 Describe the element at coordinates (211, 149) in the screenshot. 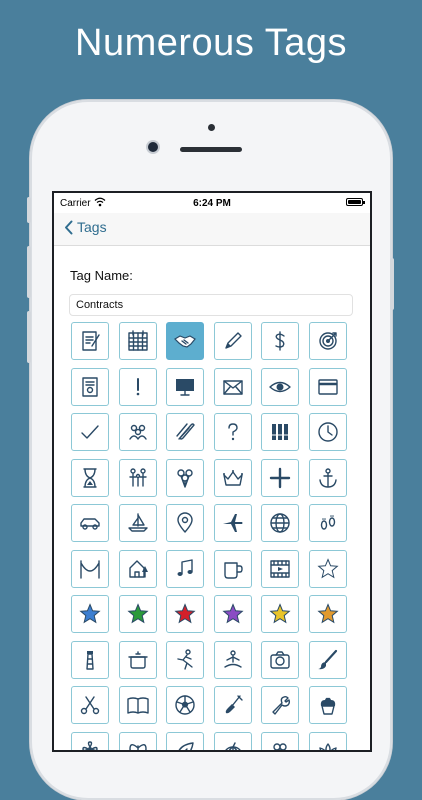

I see `phone-speaker` at that location.